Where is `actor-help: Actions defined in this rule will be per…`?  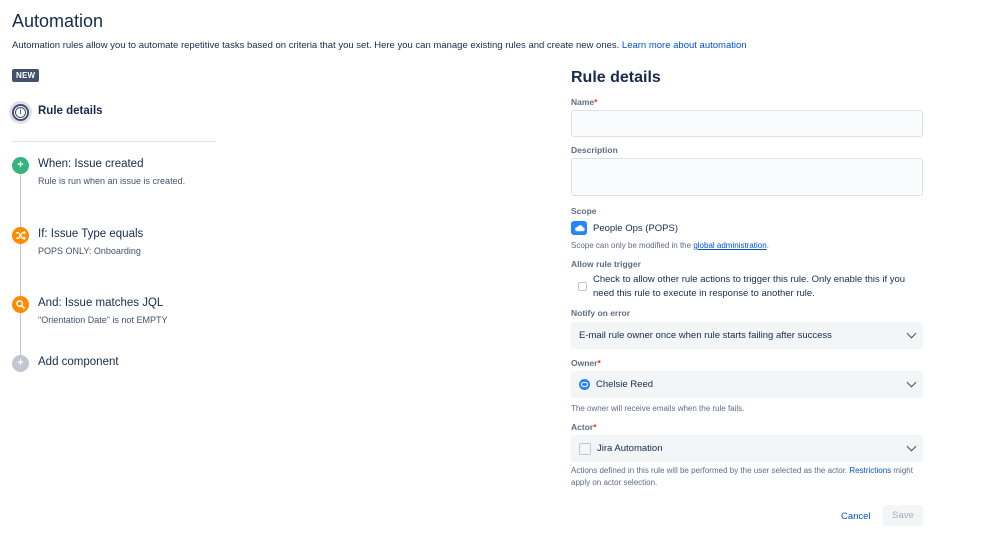
actor-help: Actions defined in this rule will be per… is located at coordinates (742, 476).